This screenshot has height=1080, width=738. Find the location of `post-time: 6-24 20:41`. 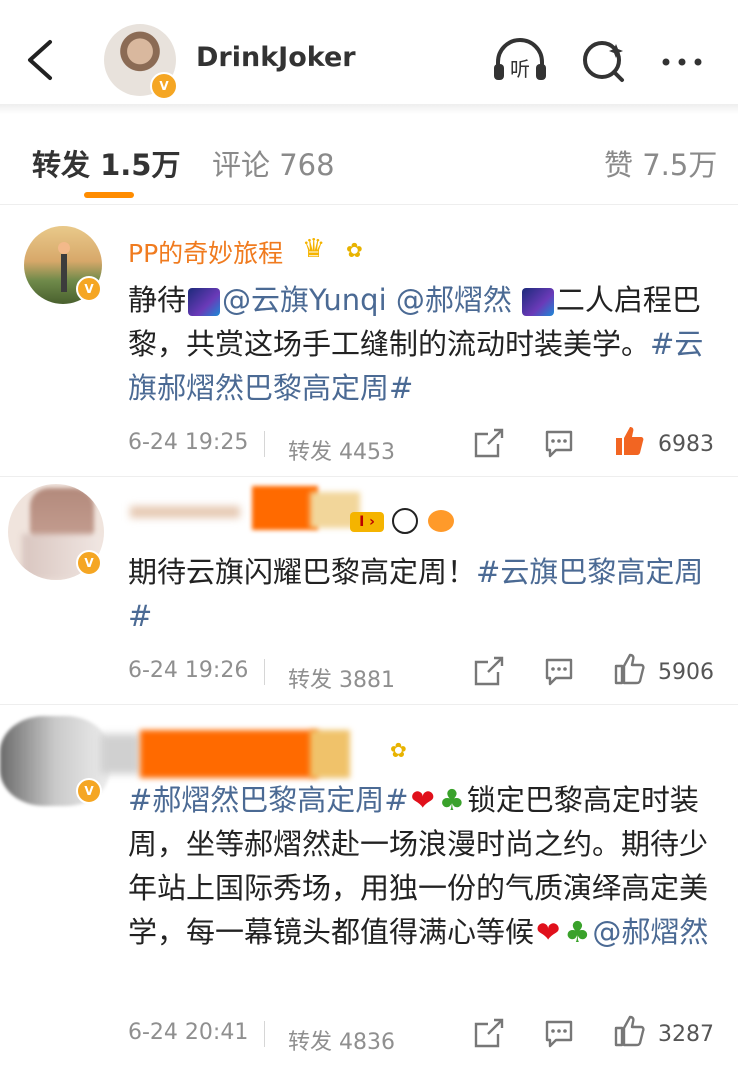

post-time: 6-24 20:41 is located at coordinates (188, 1032).